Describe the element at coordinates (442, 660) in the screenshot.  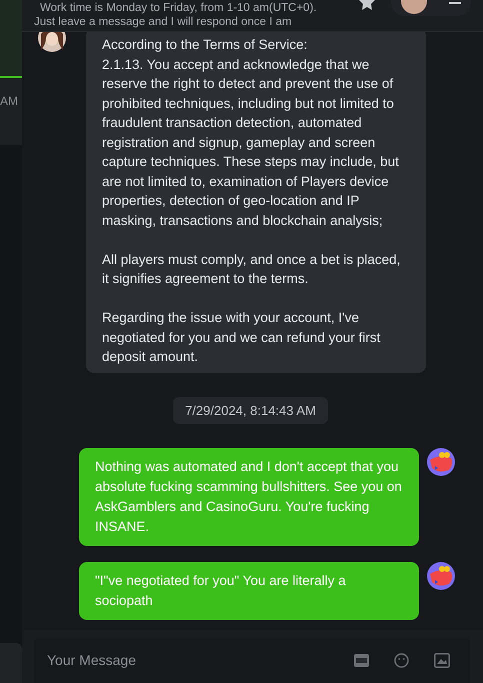
I see `image-icon` at that location.